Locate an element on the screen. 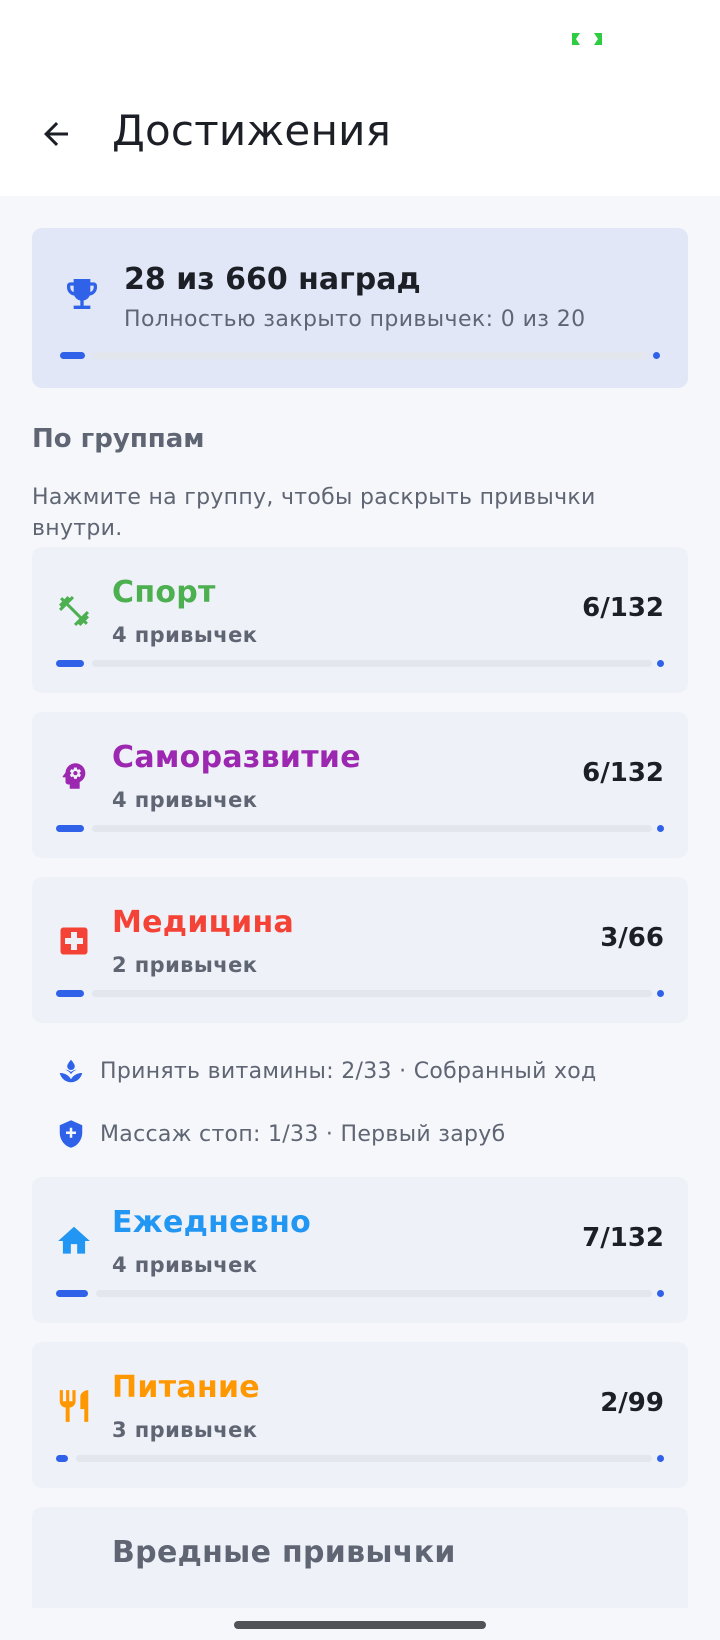 Image resolution: width=720 pixels, height=1640 pixels. system-navigation-bar is located at coordinates (360, 1624).